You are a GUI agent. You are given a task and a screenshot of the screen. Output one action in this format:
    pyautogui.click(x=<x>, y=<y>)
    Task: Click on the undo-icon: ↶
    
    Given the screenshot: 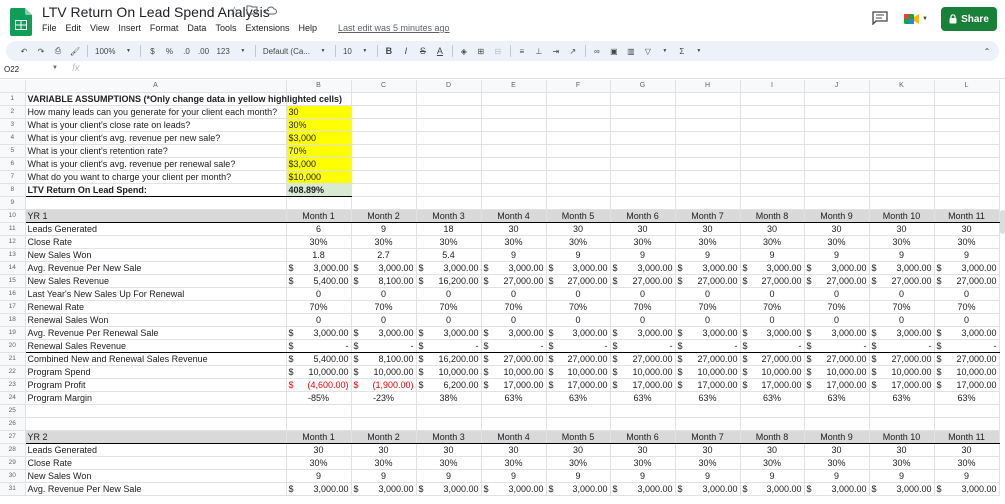 What is the action you would take?
    pyautogui.click(x=24, y=51)
    